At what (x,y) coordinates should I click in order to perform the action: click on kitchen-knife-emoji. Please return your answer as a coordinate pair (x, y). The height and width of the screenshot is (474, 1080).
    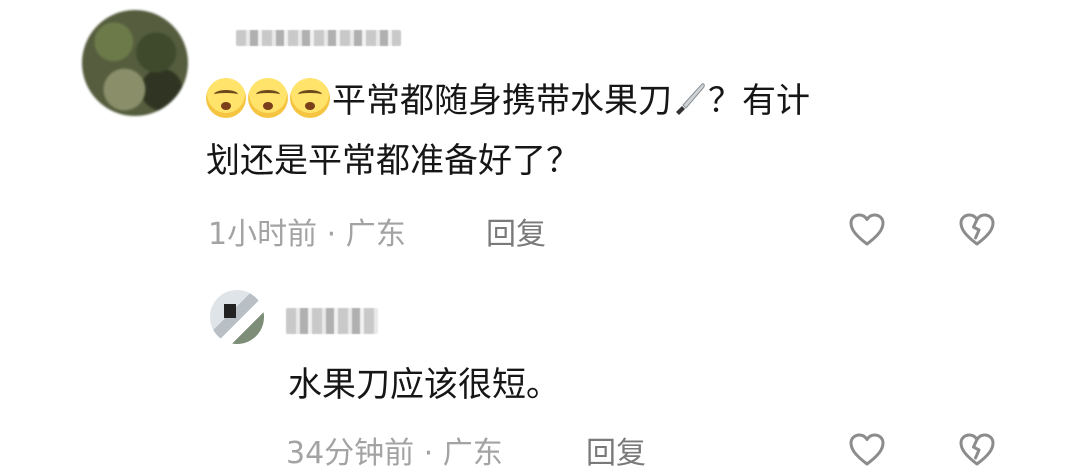
    Looking at the image, I should click on (690, 95).